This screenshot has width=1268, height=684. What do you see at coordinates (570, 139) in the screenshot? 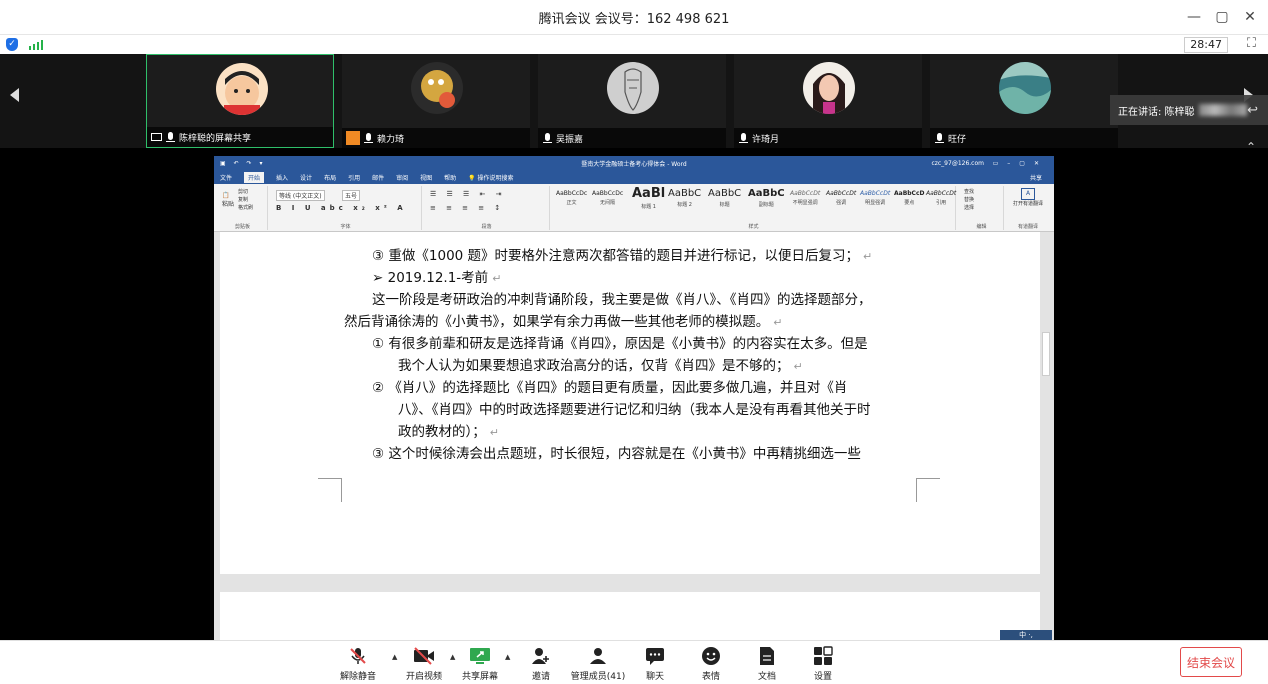
I see `participant-name: 吴振嘉` at bounding box center [570, 139].